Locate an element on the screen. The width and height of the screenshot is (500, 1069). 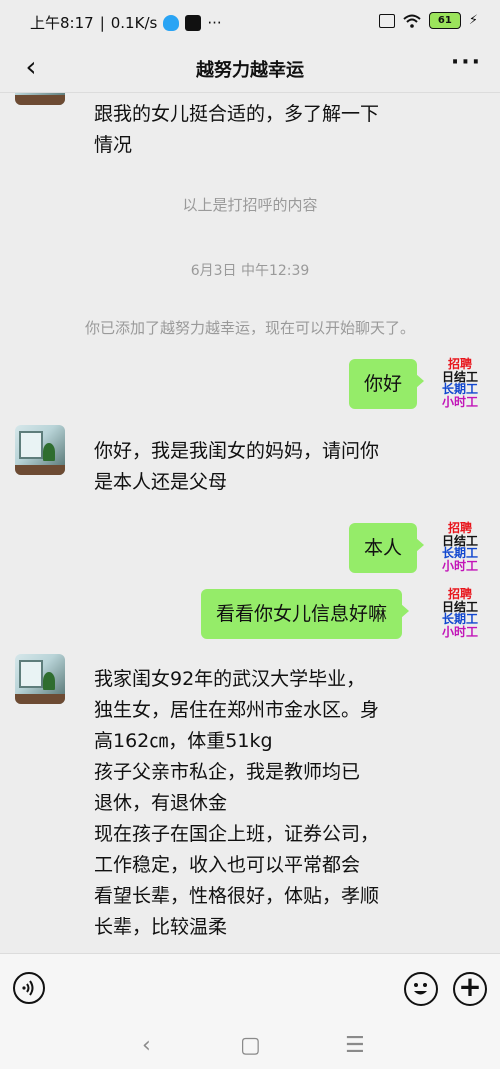
status-right: 61 ⚡ is located at coordinates (428, 20).